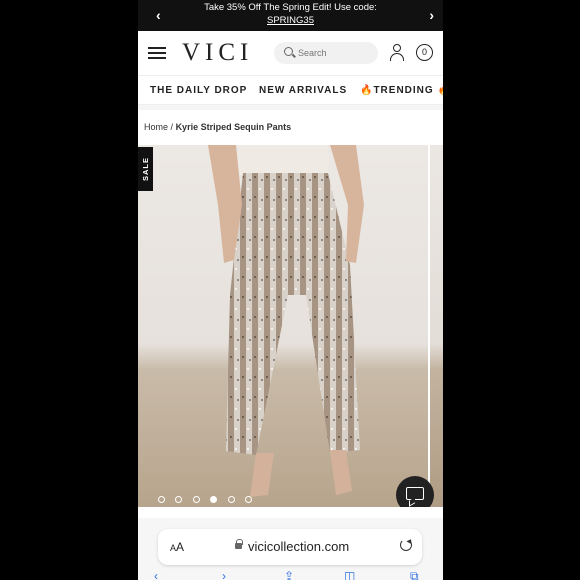 The height and width of the screenshot is (580, 580). I want to click on nav-item-trending: 🔥TRENDING 🔥, so click(401, 90).